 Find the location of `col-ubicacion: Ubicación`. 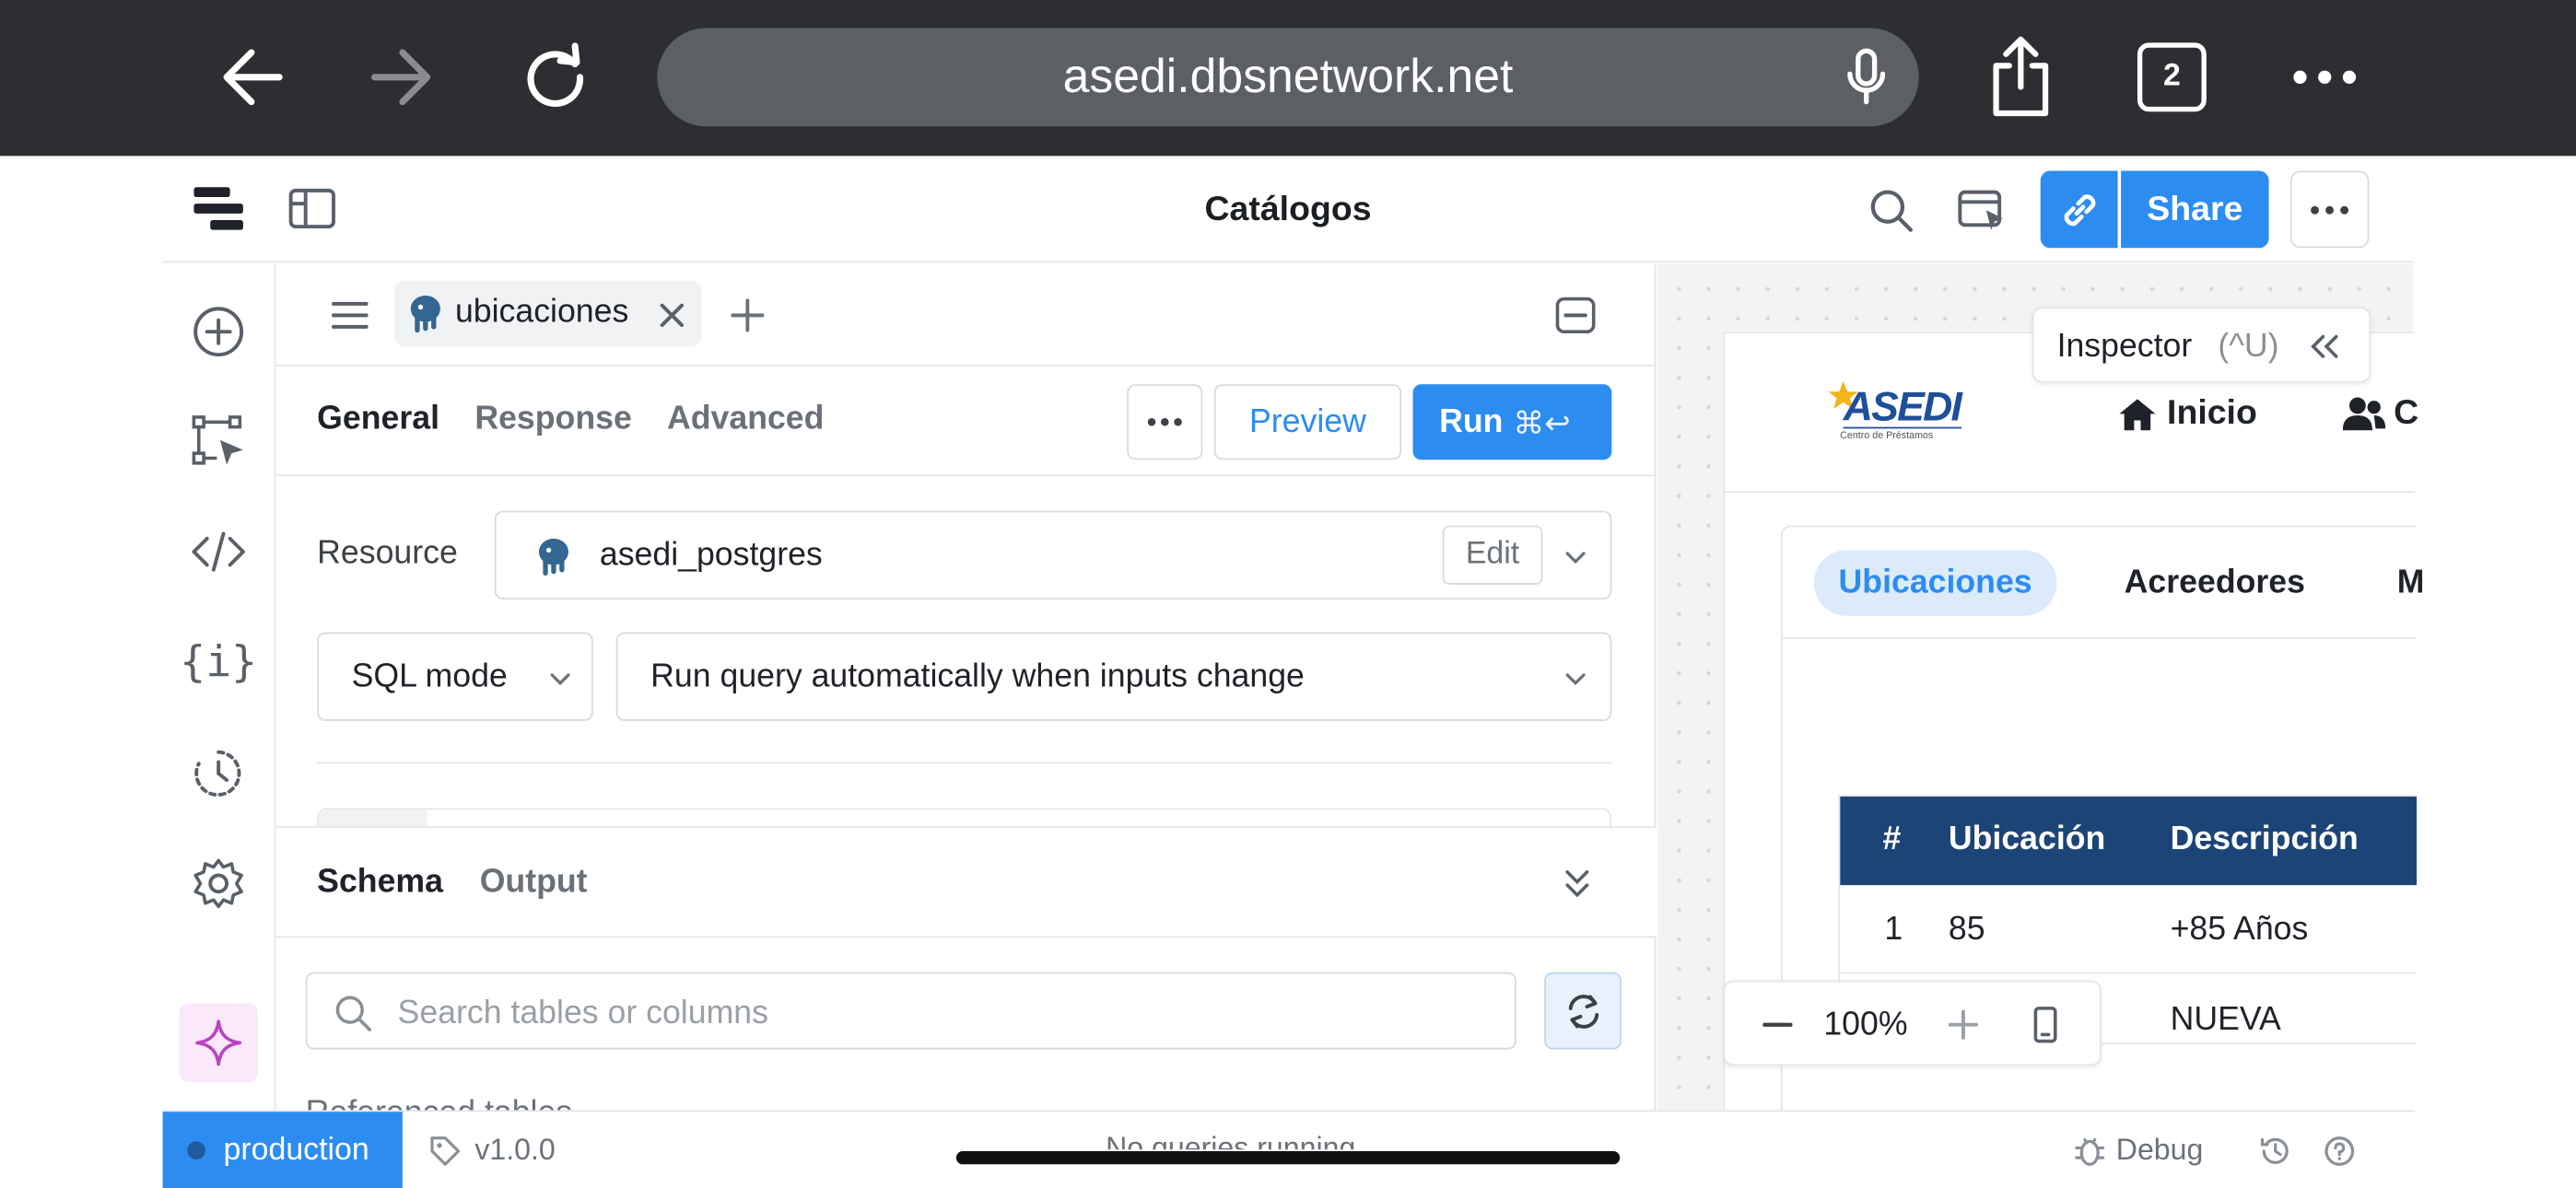

col-ubicacion: Ubicación is located at coordinates (2027, 840).